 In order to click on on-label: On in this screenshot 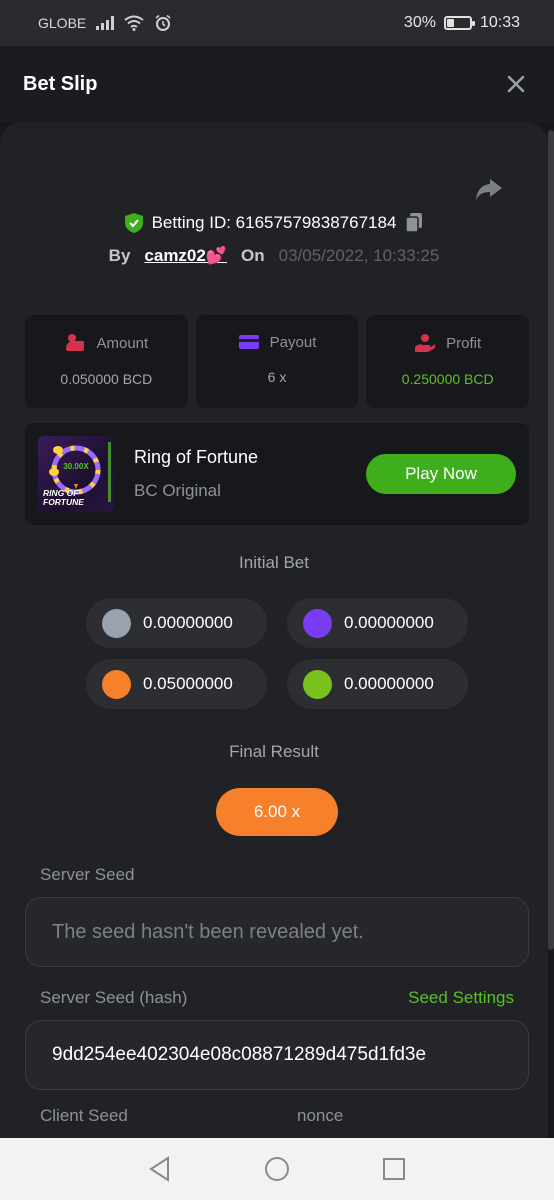, I will do `click(253, 255)`.